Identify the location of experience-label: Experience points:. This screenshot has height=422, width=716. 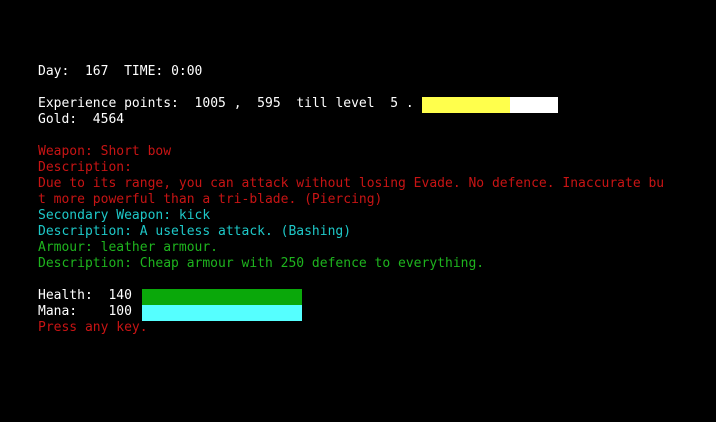
(108, 103).